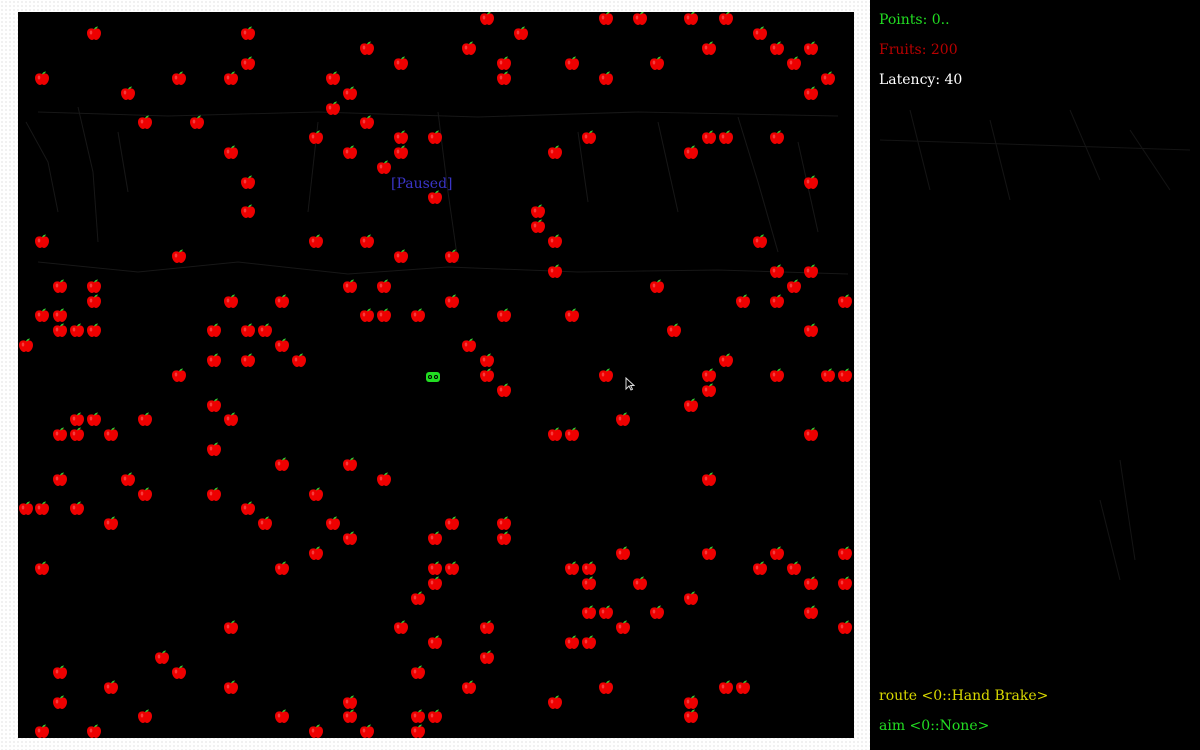 The image size is (1200, 750). What do you see at coordinates (630, 385) in the screenshot?
I see `mouse-cursor-icon` at bounding box center [630, 385].